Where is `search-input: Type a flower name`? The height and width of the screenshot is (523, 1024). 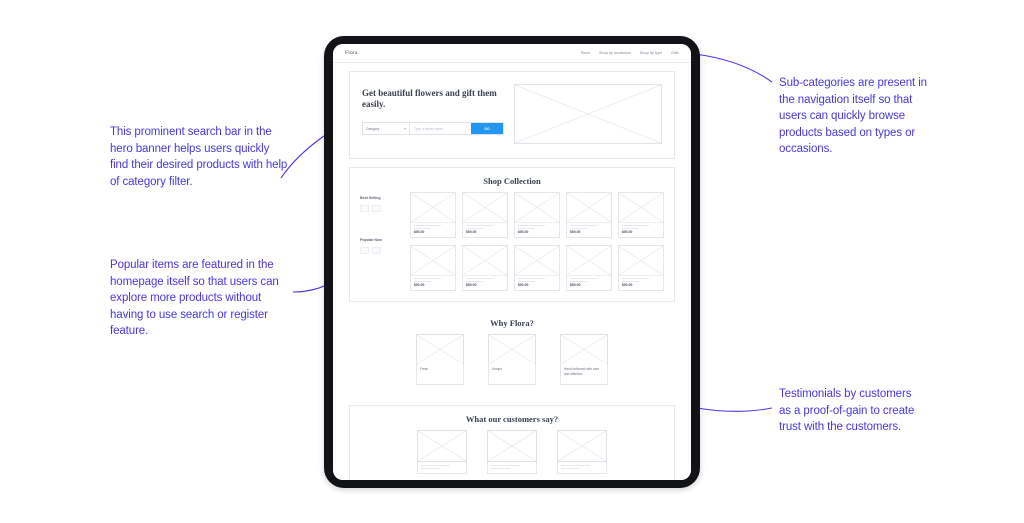
search-input: Type a flower name is located at coordinates (440, 128).